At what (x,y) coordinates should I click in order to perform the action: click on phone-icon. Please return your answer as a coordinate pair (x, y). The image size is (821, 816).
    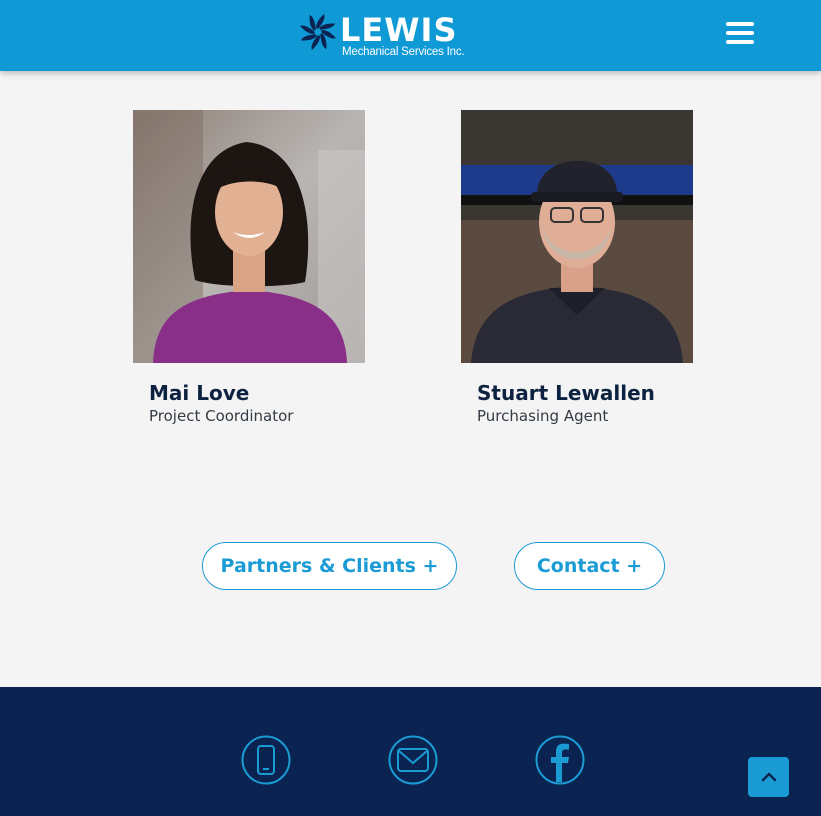
    Looking at the image, I should click on (266, 760).